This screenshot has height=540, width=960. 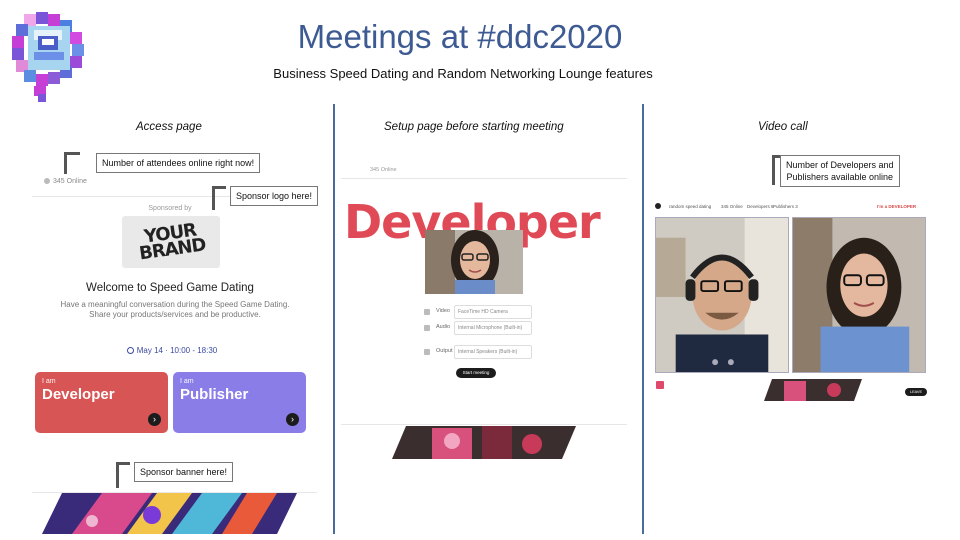 What do you see at coordinates (130, 350) in the screenshot?
I see `calendar-icon` at bounding box center [130, 350].